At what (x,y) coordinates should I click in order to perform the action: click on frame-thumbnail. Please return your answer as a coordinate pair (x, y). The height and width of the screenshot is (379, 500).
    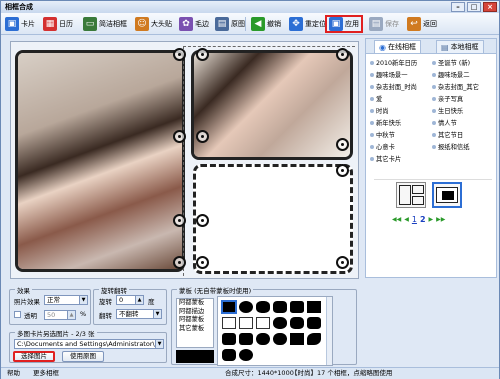
    Looking at the image, I should click on (411, 195).